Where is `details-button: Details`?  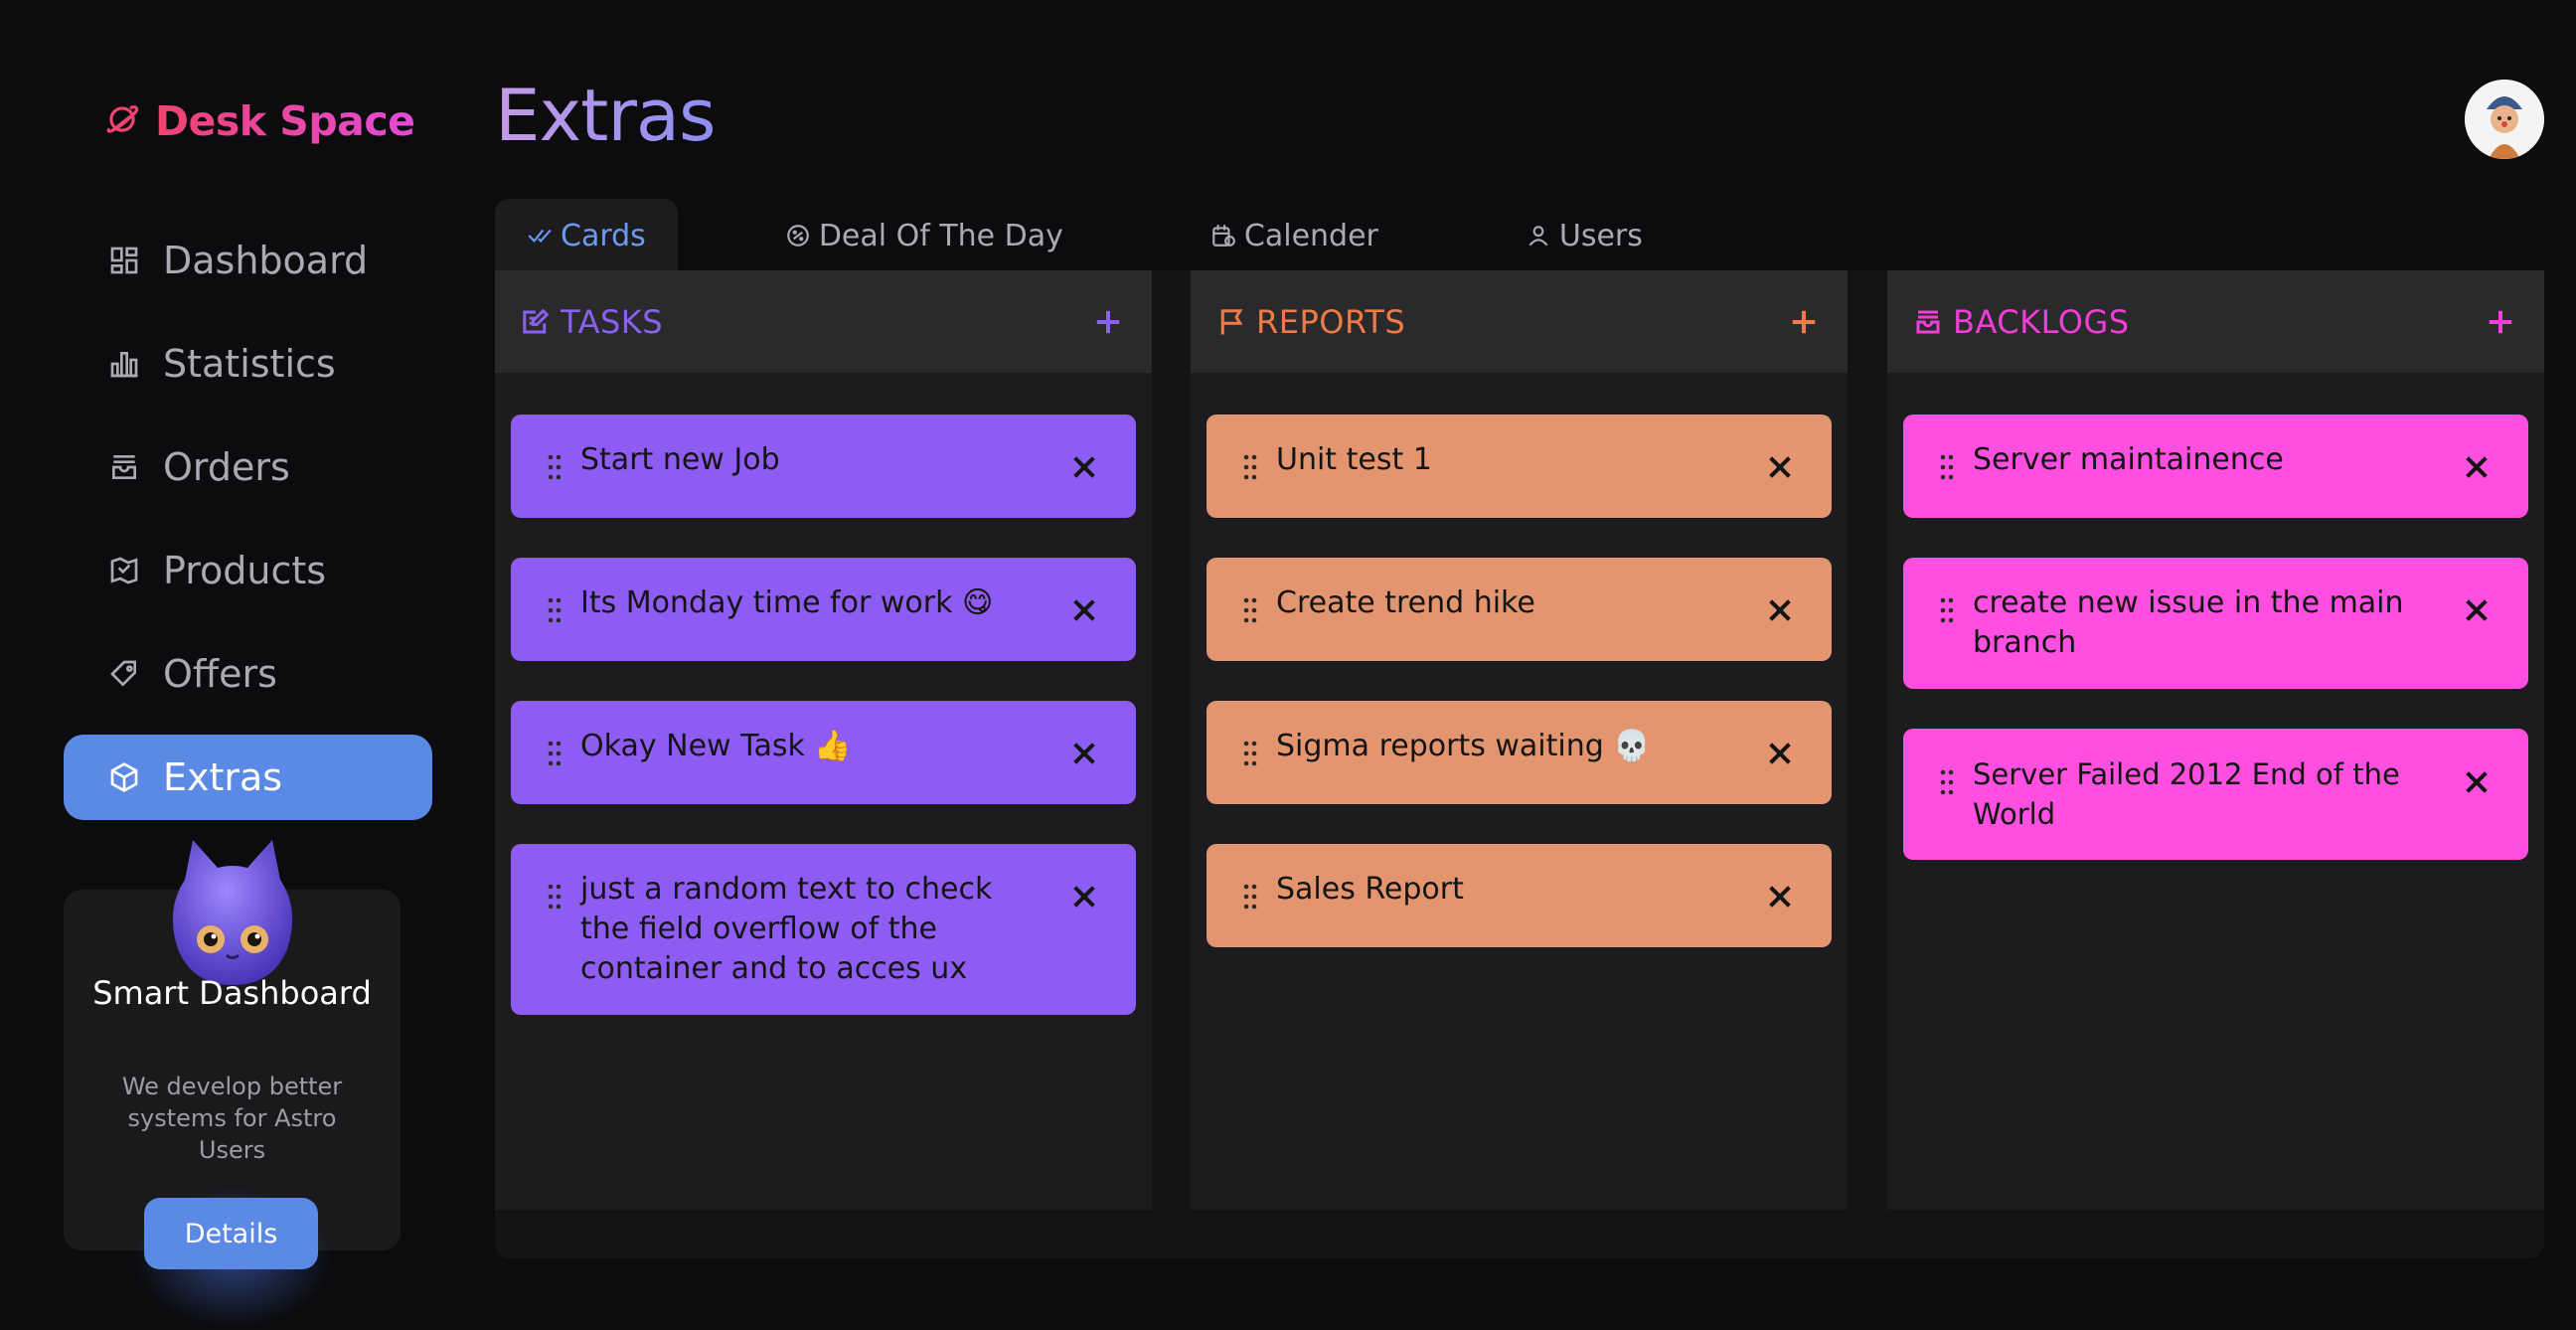 details-button: Details is located at coordinates (231, 1233).